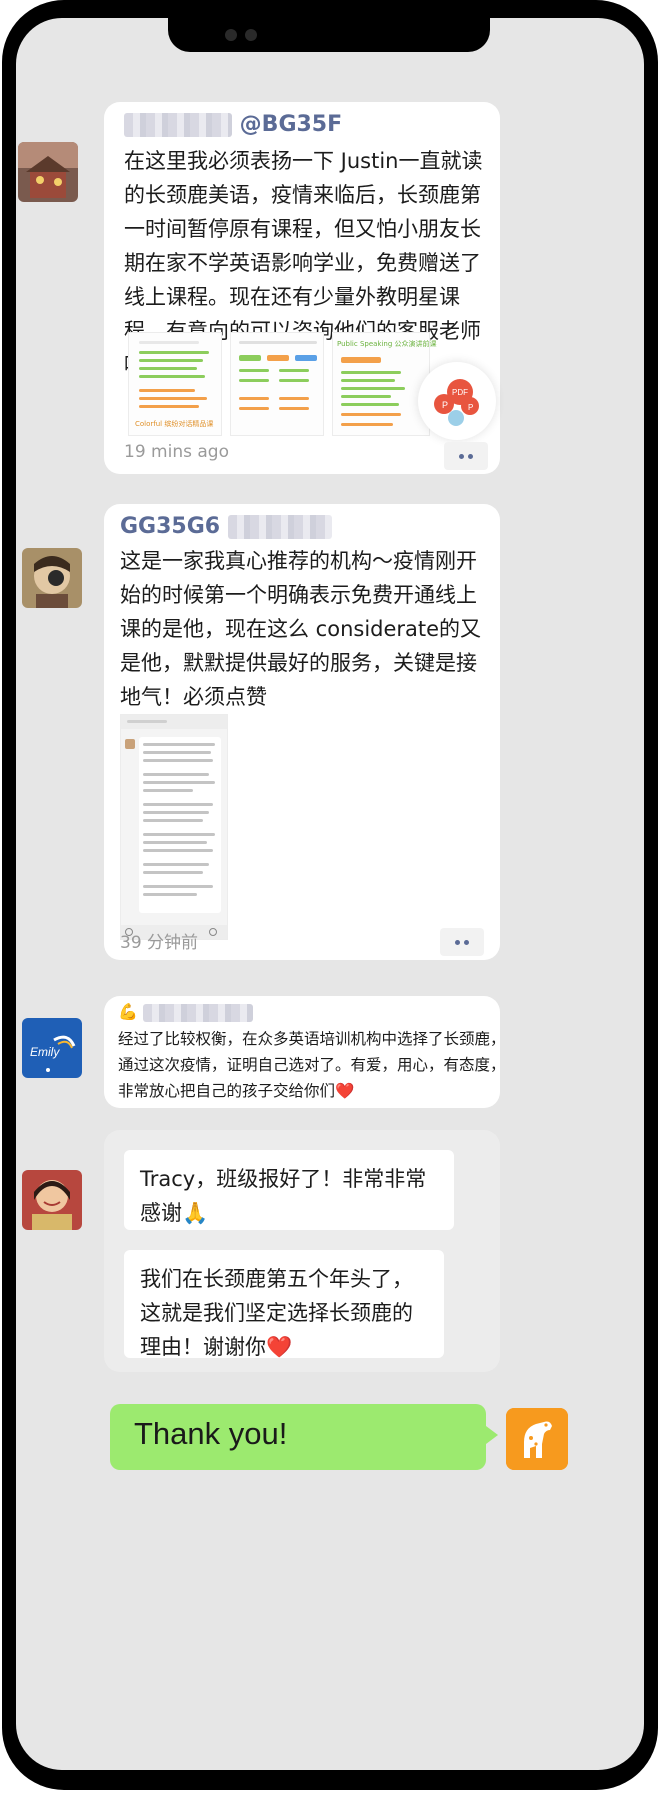 The width and height of the screenshot is (660, 1795). Describe the element at coordinates (236, 1091) in the screenshot. I see `comment-line: 非常放心把自己的孩子交给你们❤️` at that location.